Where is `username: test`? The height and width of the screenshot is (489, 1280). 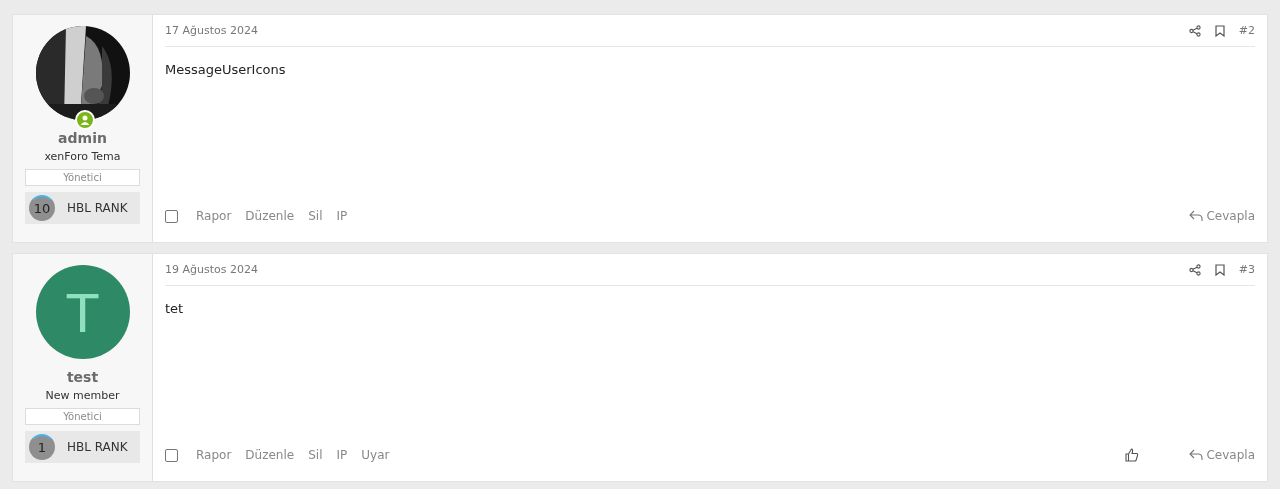
username: test is located at coordinates (82, 377).